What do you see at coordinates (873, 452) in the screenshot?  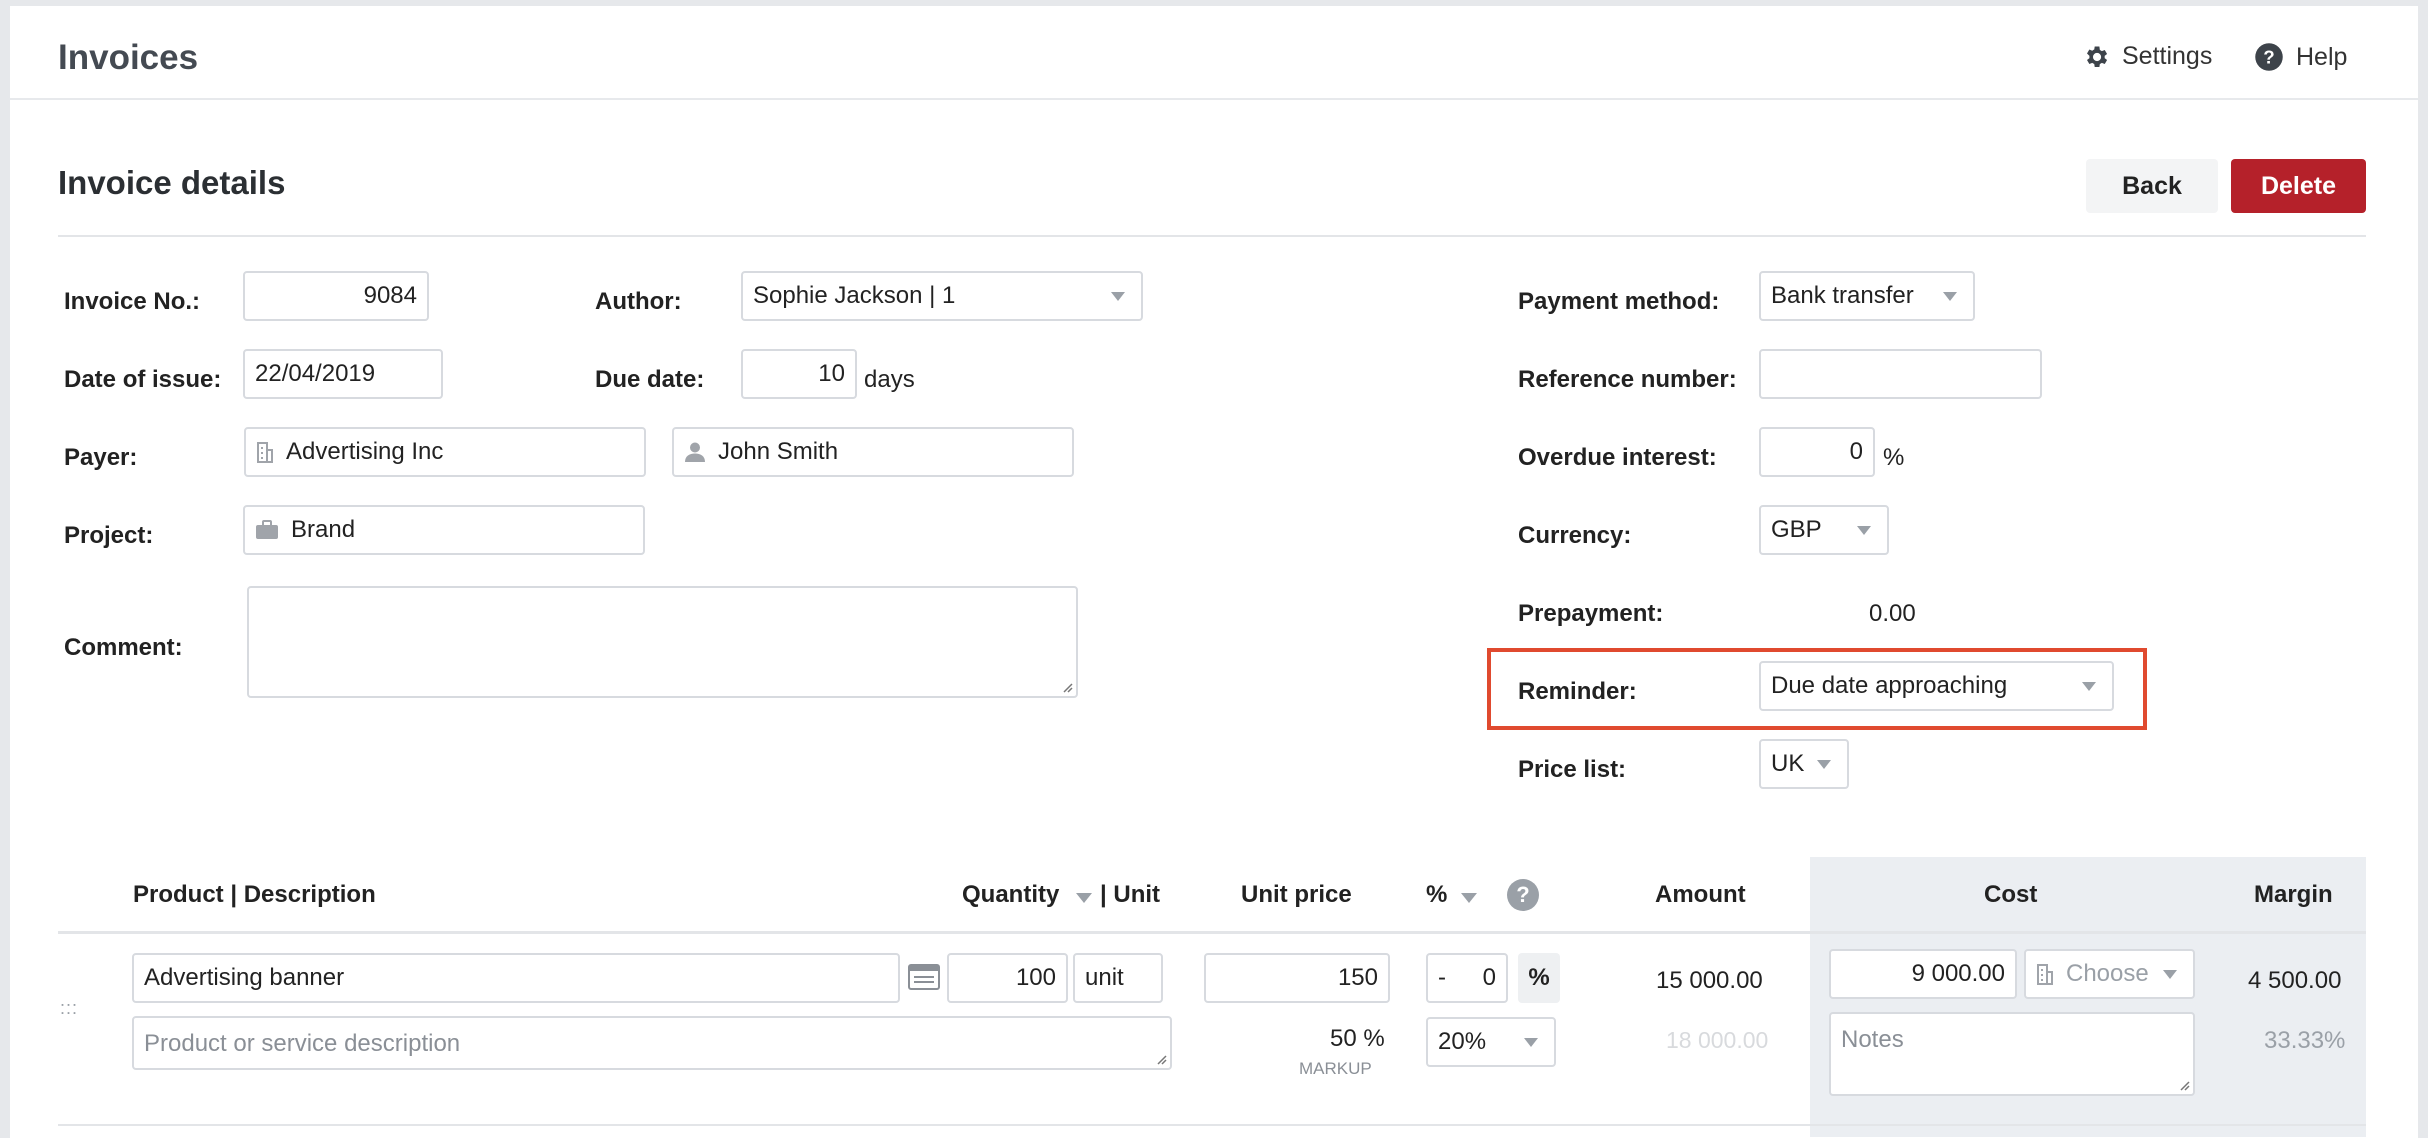 I see `payer-person-input: John Smith` at bounding box center [873, 452].